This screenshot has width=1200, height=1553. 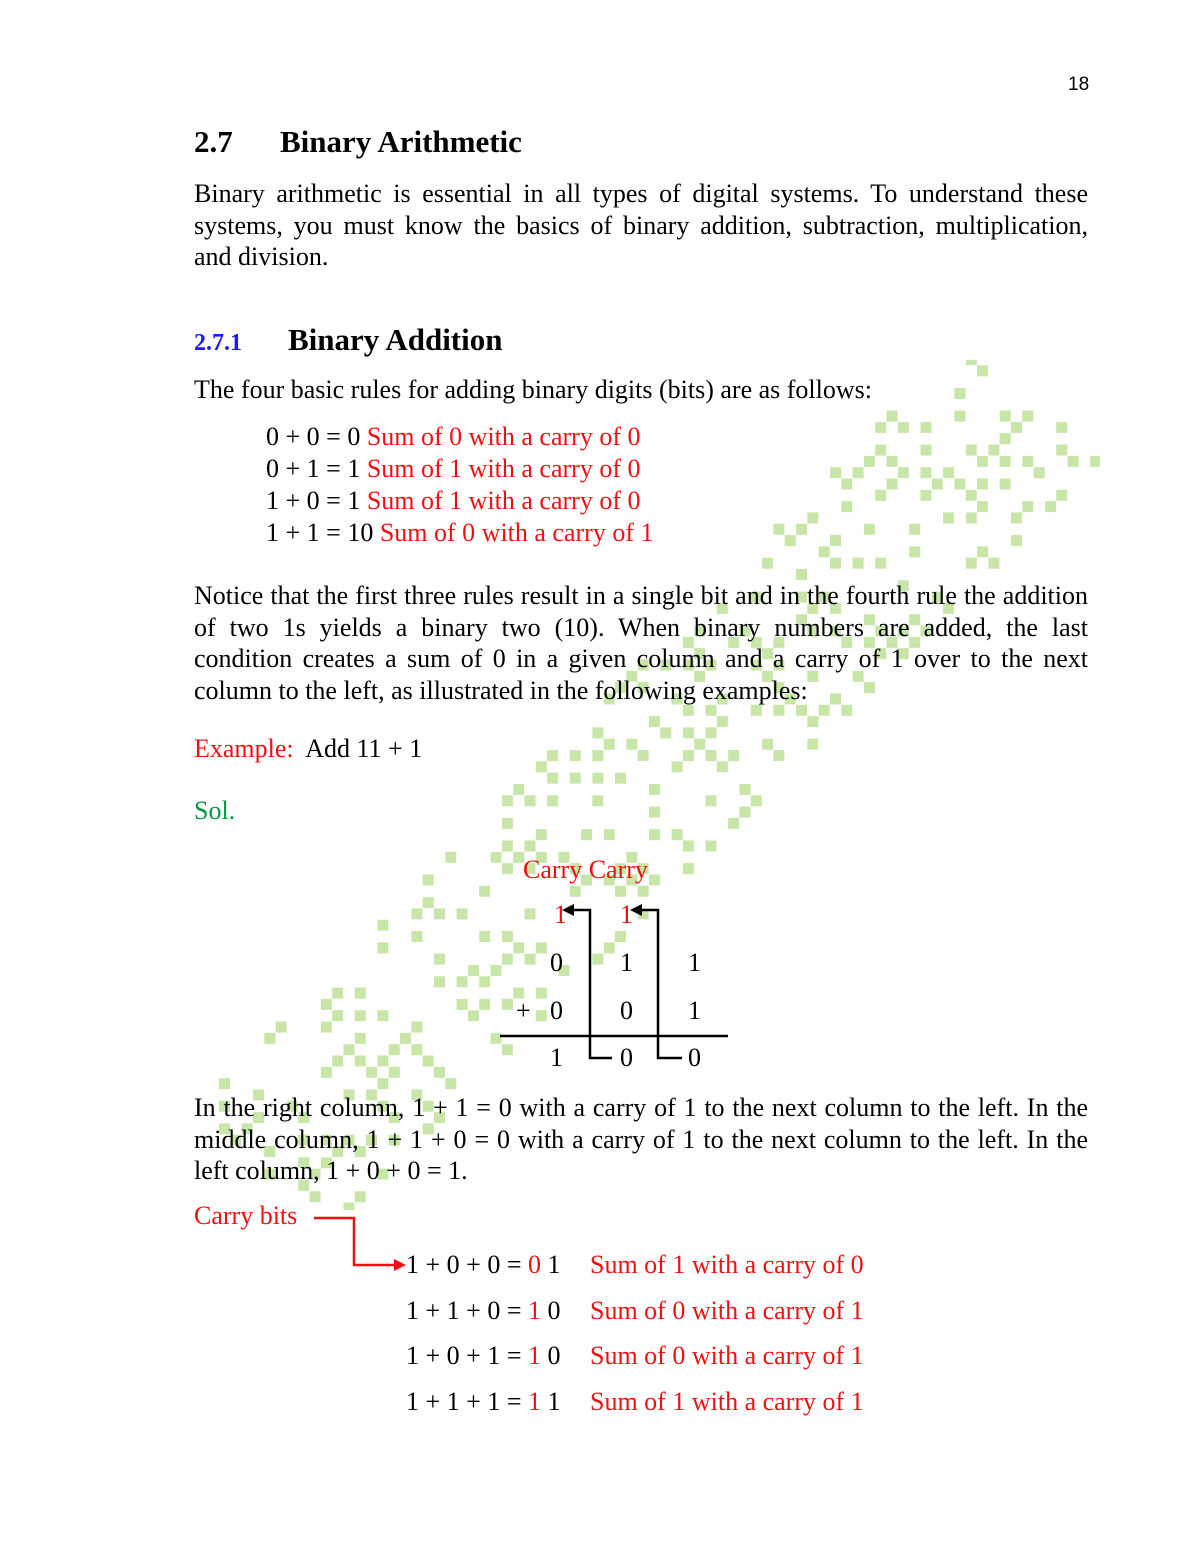 I want to click on carry-rule-expr: 1 + 1 + 1 =, so click(x=464, y=1401).